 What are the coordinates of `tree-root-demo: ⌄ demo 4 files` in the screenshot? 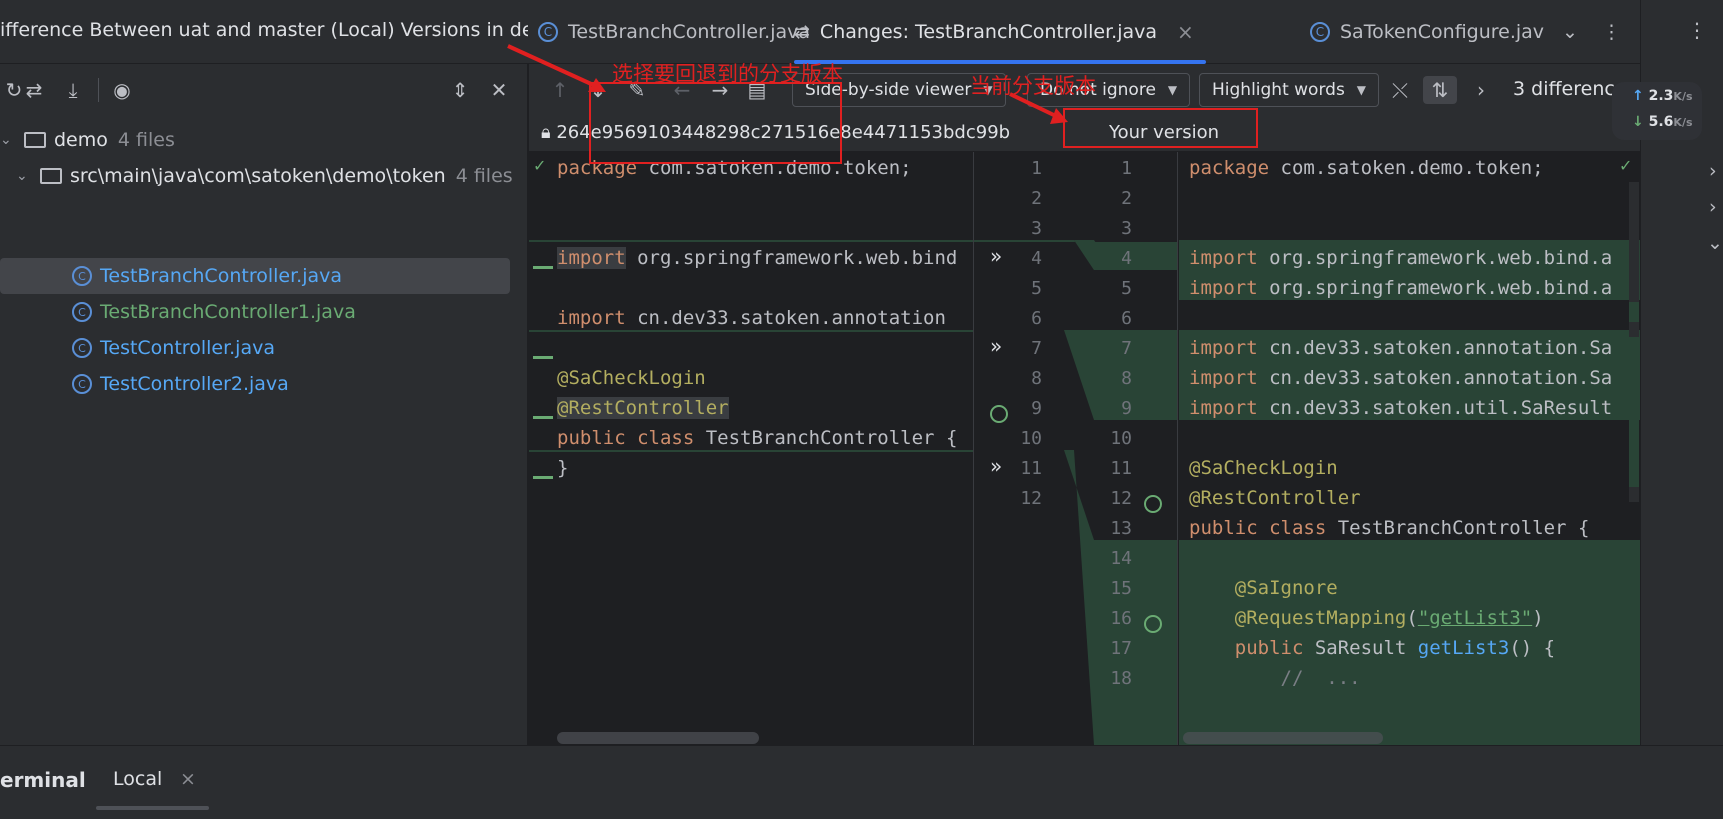 It's located at (87, 140).